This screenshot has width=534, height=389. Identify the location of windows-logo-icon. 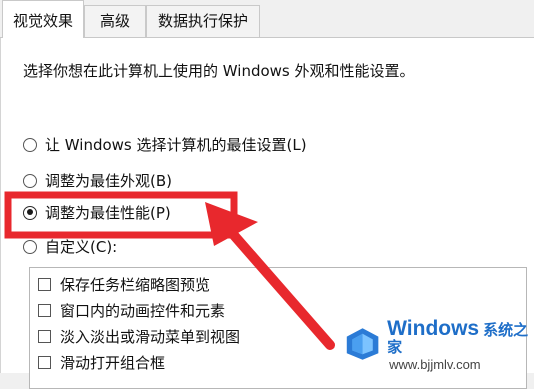
(362, 344).